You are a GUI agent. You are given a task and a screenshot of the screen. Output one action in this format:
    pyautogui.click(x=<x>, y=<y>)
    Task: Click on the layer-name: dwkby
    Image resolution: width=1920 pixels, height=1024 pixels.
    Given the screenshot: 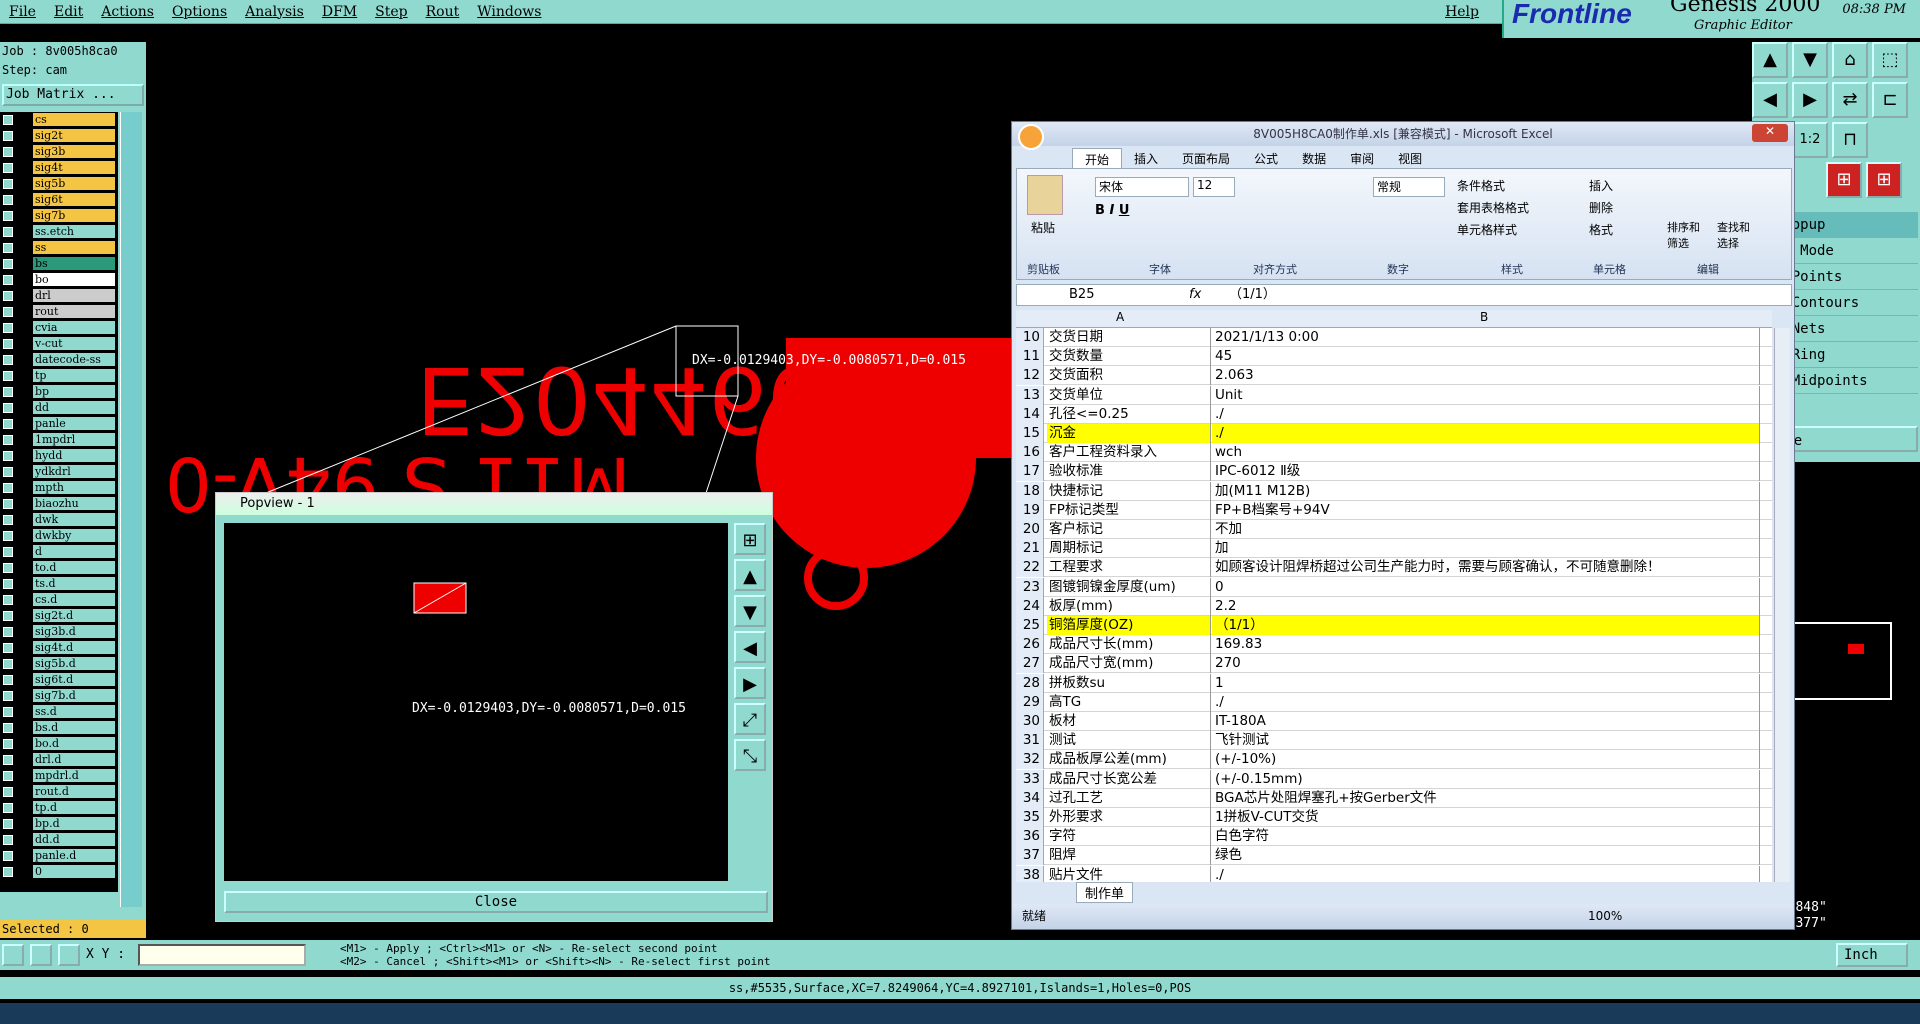 What is the action you would take?
    pyautogui.click(x=74, y=535)
    